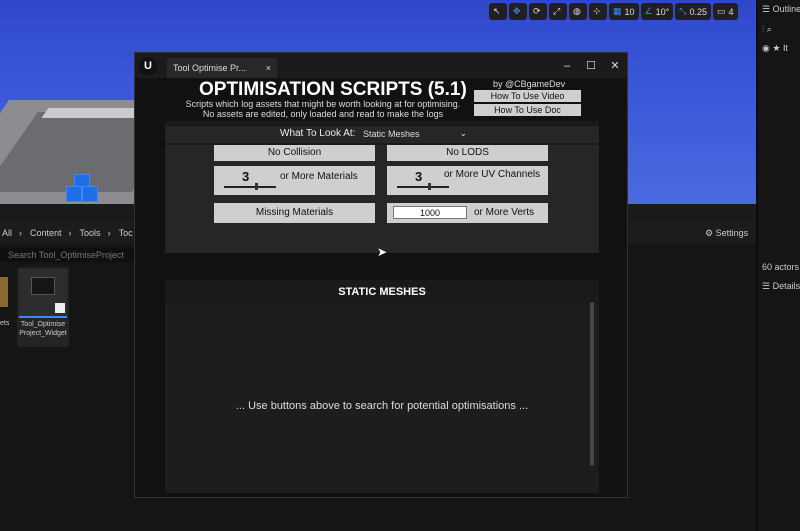  I want to click on globe-icon: ◍, so click(577, 11).